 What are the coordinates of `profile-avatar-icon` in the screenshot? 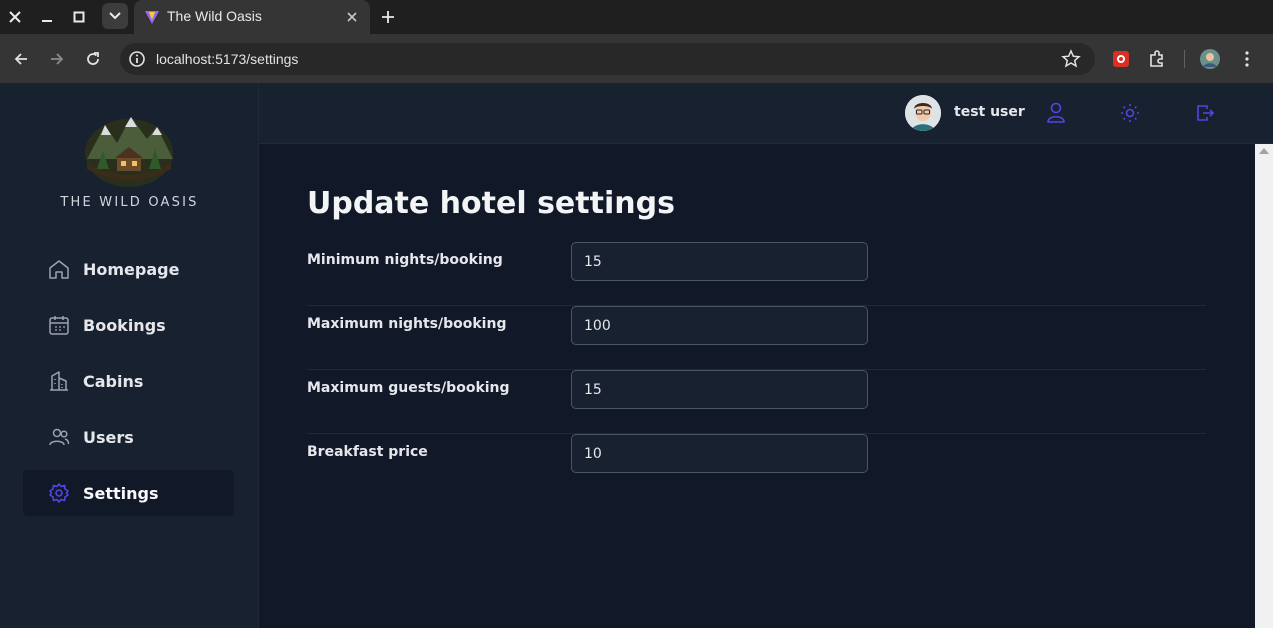 It's located at (1210, 59).